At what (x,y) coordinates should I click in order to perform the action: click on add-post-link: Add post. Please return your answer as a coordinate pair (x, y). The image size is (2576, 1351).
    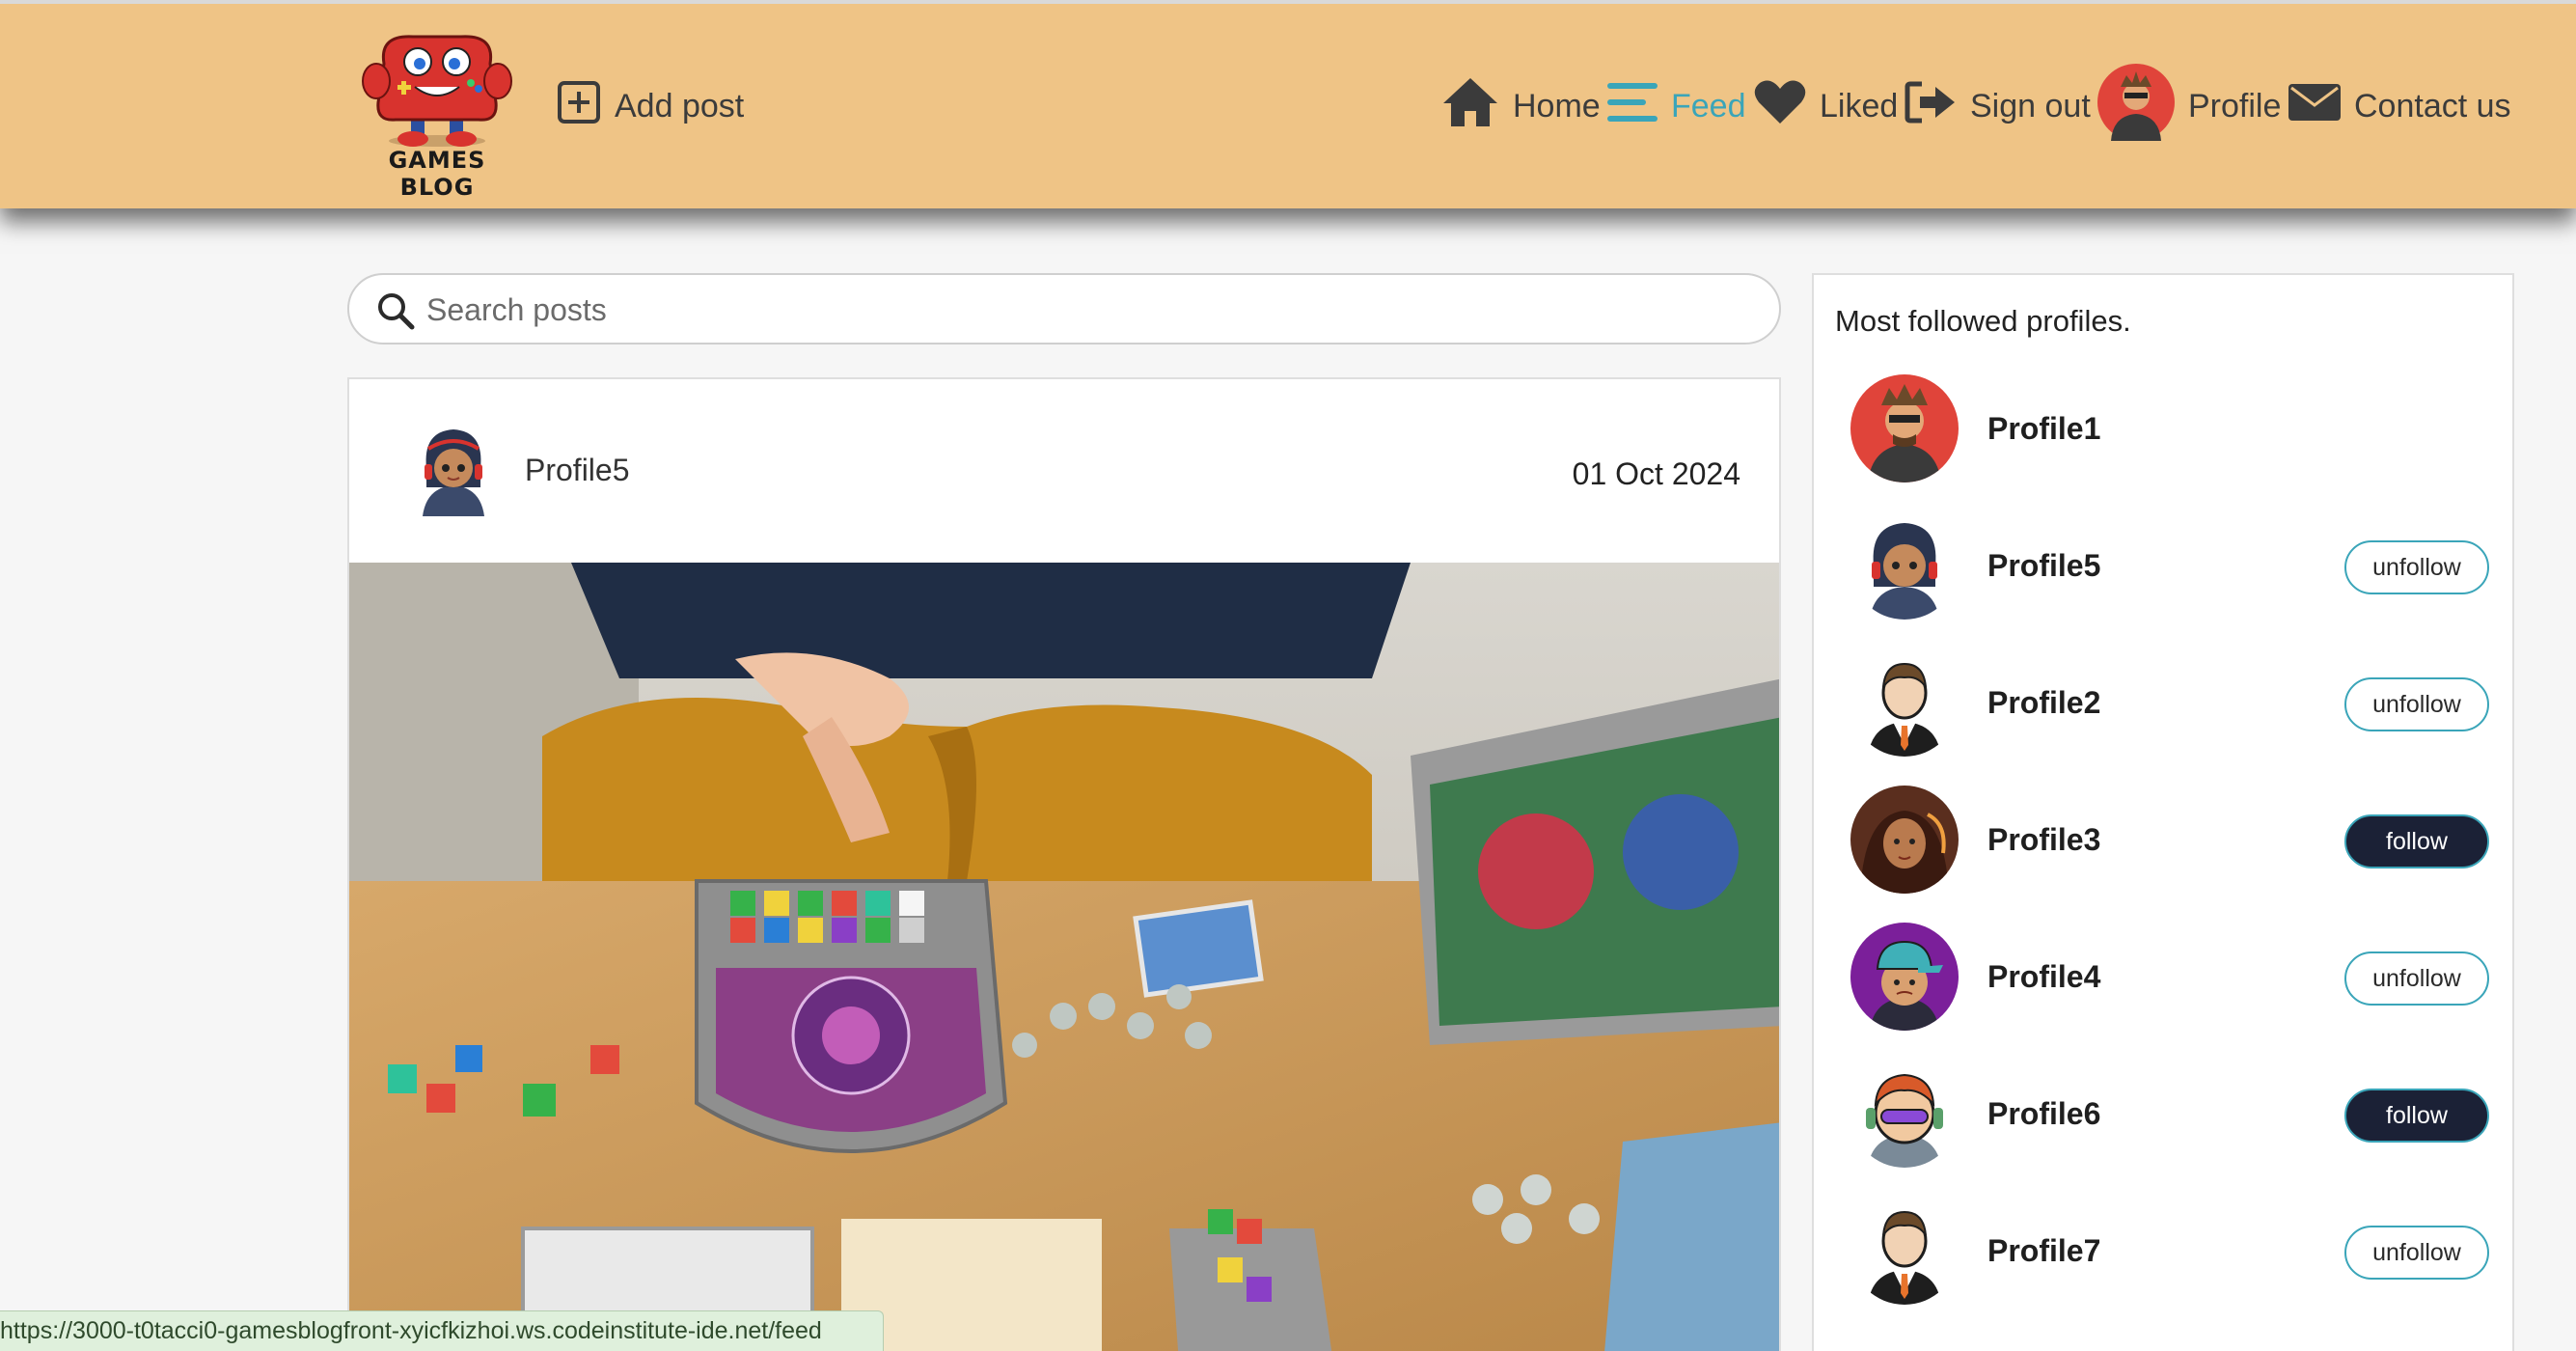
    Looking at the image, I should click on (650, 106).